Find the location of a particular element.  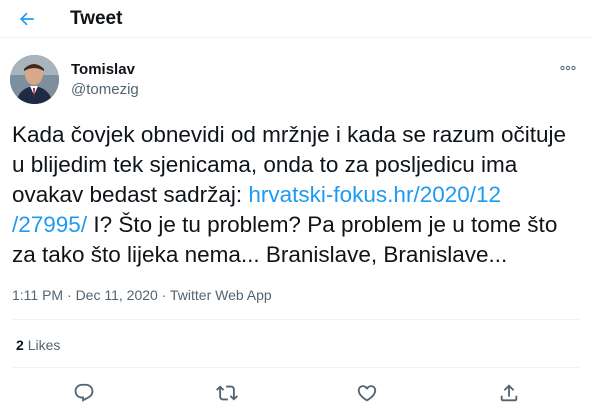

avatar is located at coordinates (34, 79).